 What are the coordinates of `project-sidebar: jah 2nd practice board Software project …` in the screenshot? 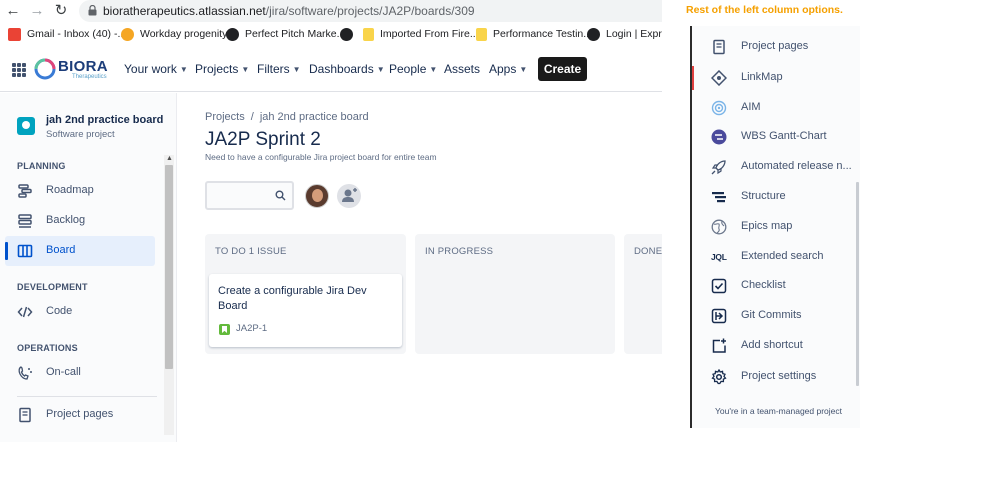 It's located at (88, 267).